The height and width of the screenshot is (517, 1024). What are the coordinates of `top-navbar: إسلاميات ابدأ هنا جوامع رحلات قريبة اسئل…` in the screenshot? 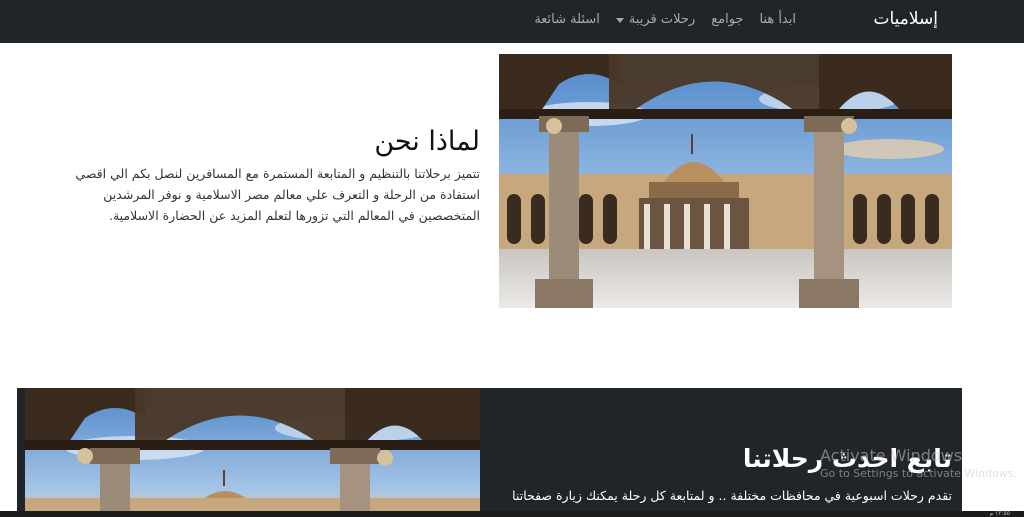 It's located at (512, 21).